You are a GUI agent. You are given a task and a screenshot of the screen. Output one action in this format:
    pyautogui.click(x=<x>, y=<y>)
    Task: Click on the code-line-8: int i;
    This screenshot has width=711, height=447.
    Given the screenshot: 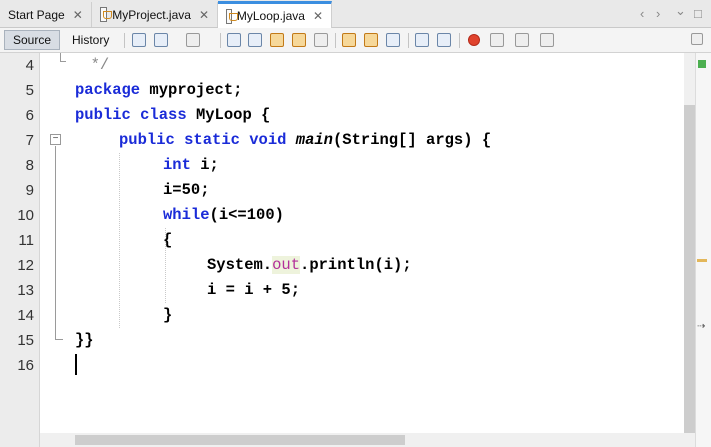 What is the action you would take?
    pyautogui.click(x=191, y=165)
    